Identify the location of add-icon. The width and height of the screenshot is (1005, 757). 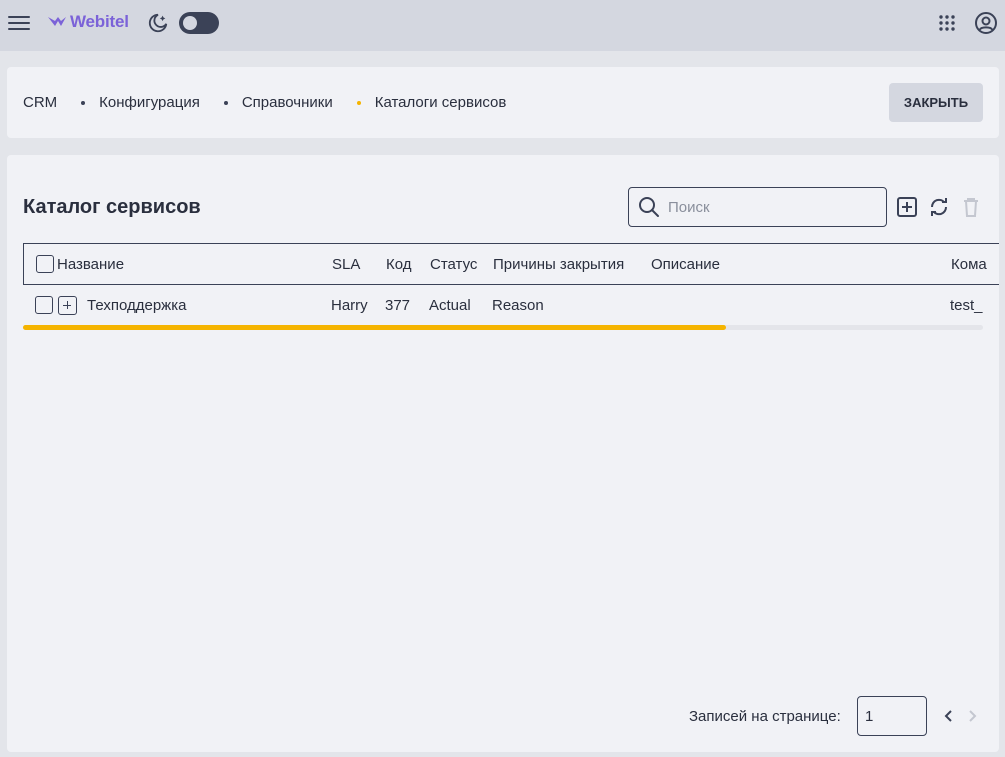
(907, 207).